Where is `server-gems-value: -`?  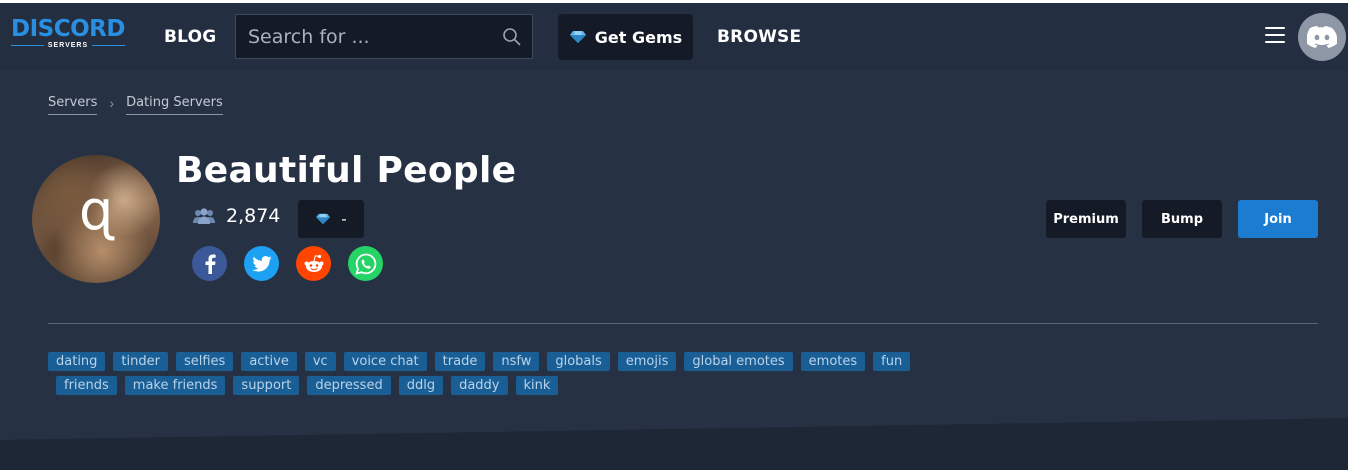 server-gems-value: - is located at coordinates (344, 219).